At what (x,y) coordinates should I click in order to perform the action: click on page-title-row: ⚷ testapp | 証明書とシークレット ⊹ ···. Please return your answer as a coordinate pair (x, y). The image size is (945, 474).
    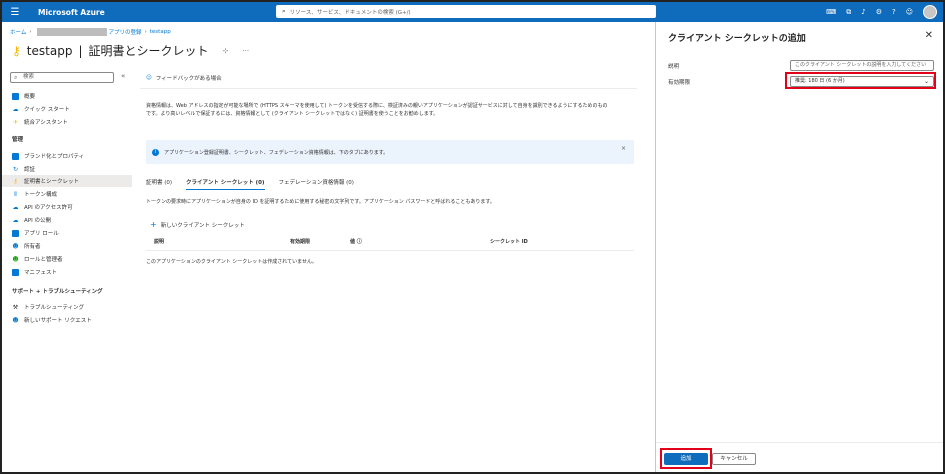
    Looking at the image, I should click on (130, 50).